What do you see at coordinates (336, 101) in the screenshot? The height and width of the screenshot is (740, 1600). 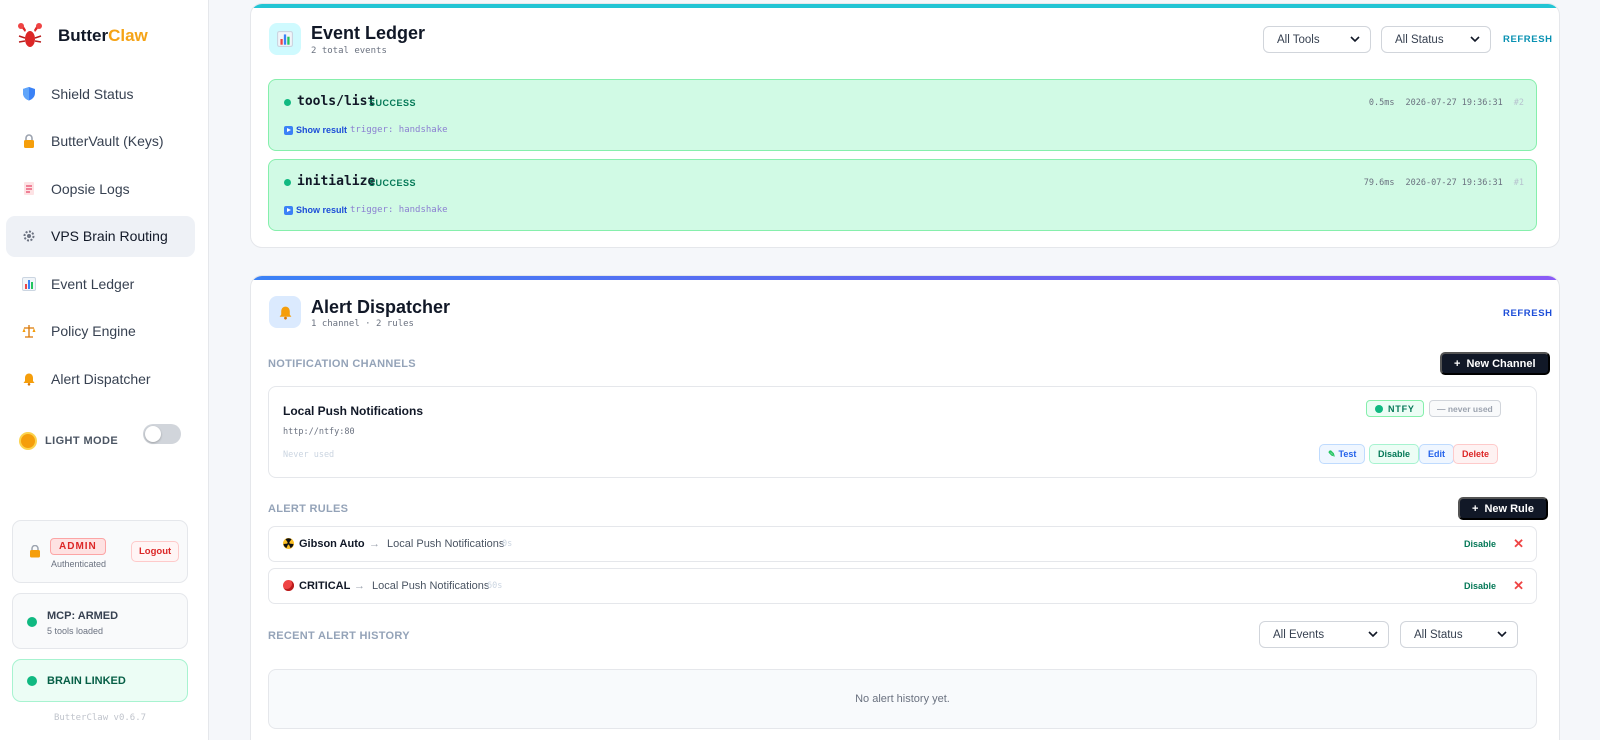 I see `event-name: tools/list` at bounding box center [336, 101].